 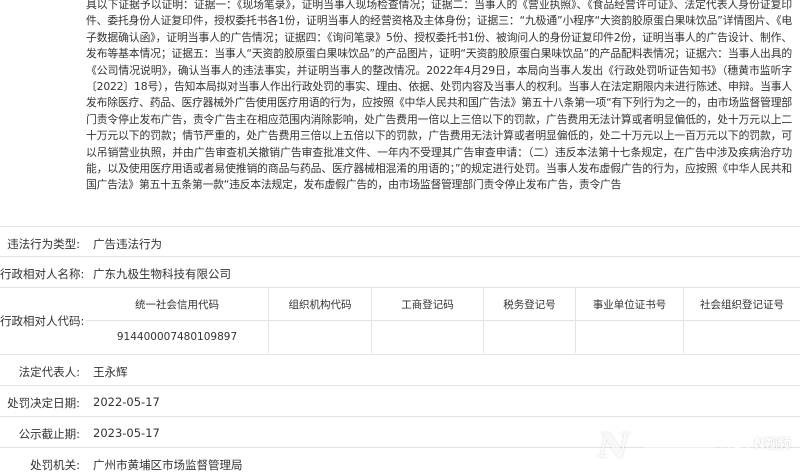 I want to click on watermark-logo-text: N视频, so click(x=772, y=444).